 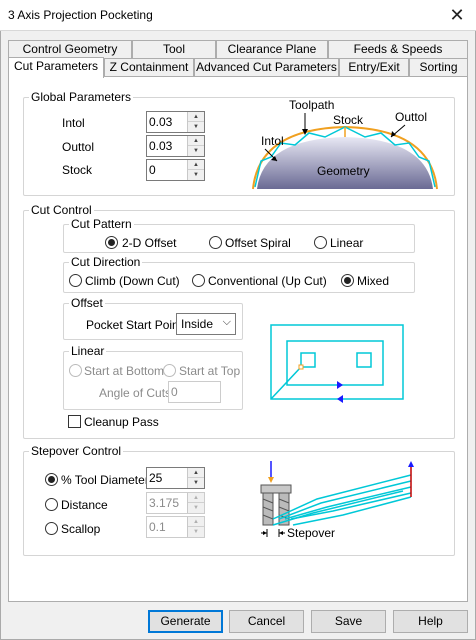 I want to click on stepover-diagram-label: Stepover, so click(x=311, y=533).